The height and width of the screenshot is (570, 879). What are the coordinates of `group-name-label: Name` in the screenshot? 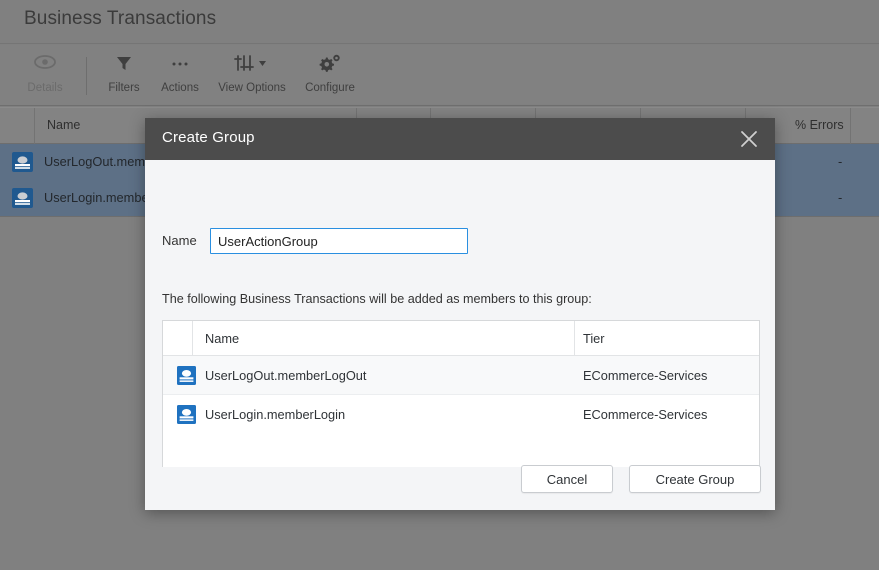 It's located at (179, 240).